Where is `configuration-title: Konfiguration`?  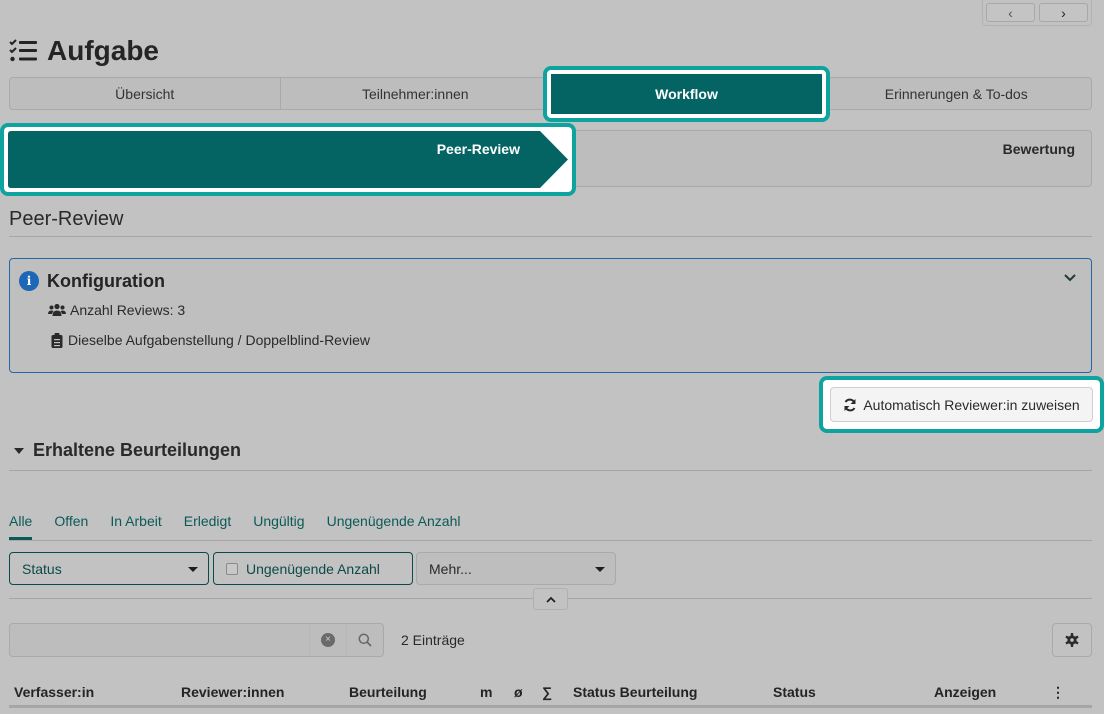
configuration-title: Konfiguration is located at coordinates (106, 281).